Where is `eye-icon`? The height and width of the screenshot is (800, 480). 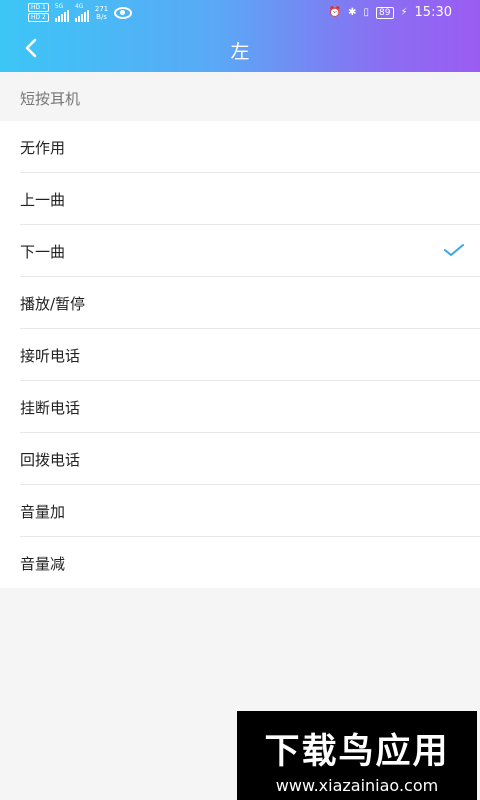 eye-icon is located at coordinates (123, 12).